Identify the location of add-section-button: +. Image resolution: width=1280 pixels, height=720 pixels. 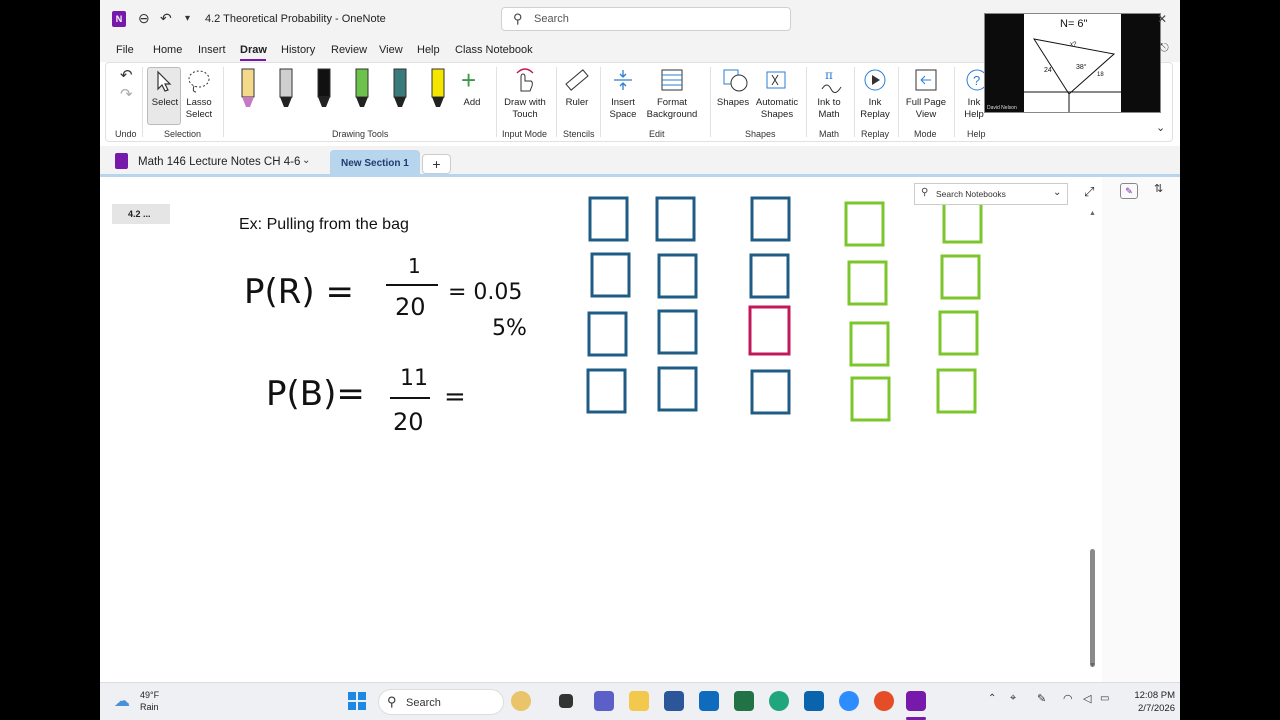
(436, 164).